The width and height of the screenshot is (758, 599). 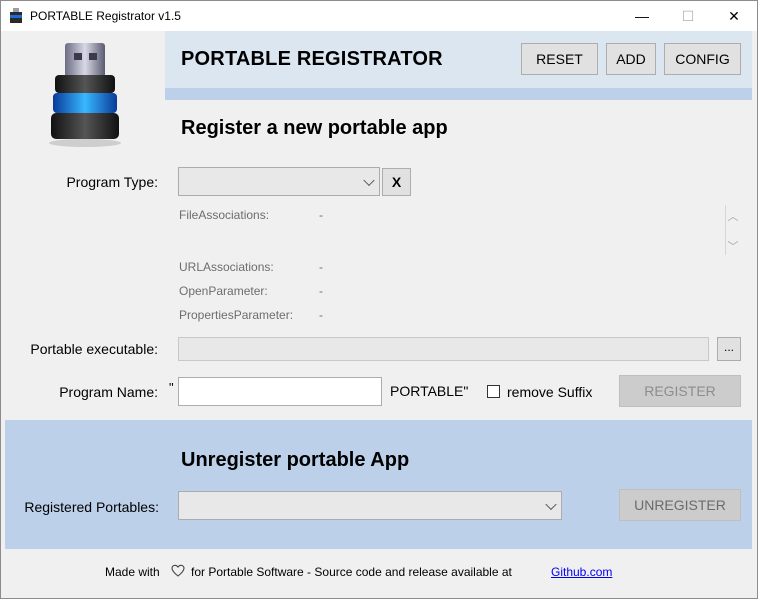 What do you see at coordinates (725, 230) in the screenshot?
I see `info-scroll-divider` at bounding box center [725, 230].